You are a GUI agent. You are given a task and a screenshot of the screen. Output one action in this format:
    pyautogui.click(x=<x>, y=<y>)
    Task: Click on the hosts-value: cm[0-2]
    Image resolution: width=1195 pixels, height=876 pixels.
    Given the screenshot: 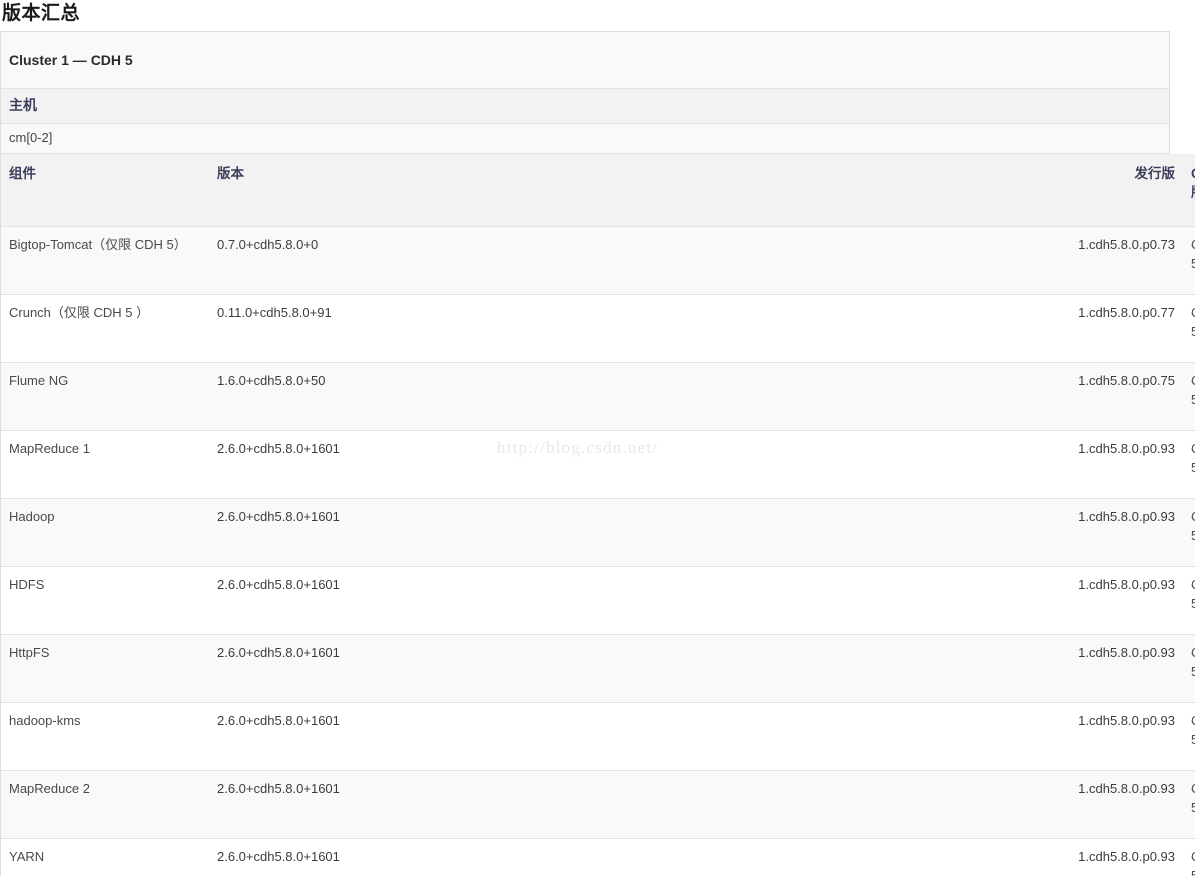 What is the action you would take?
    pyautogui.click(x=585, y=139)
    